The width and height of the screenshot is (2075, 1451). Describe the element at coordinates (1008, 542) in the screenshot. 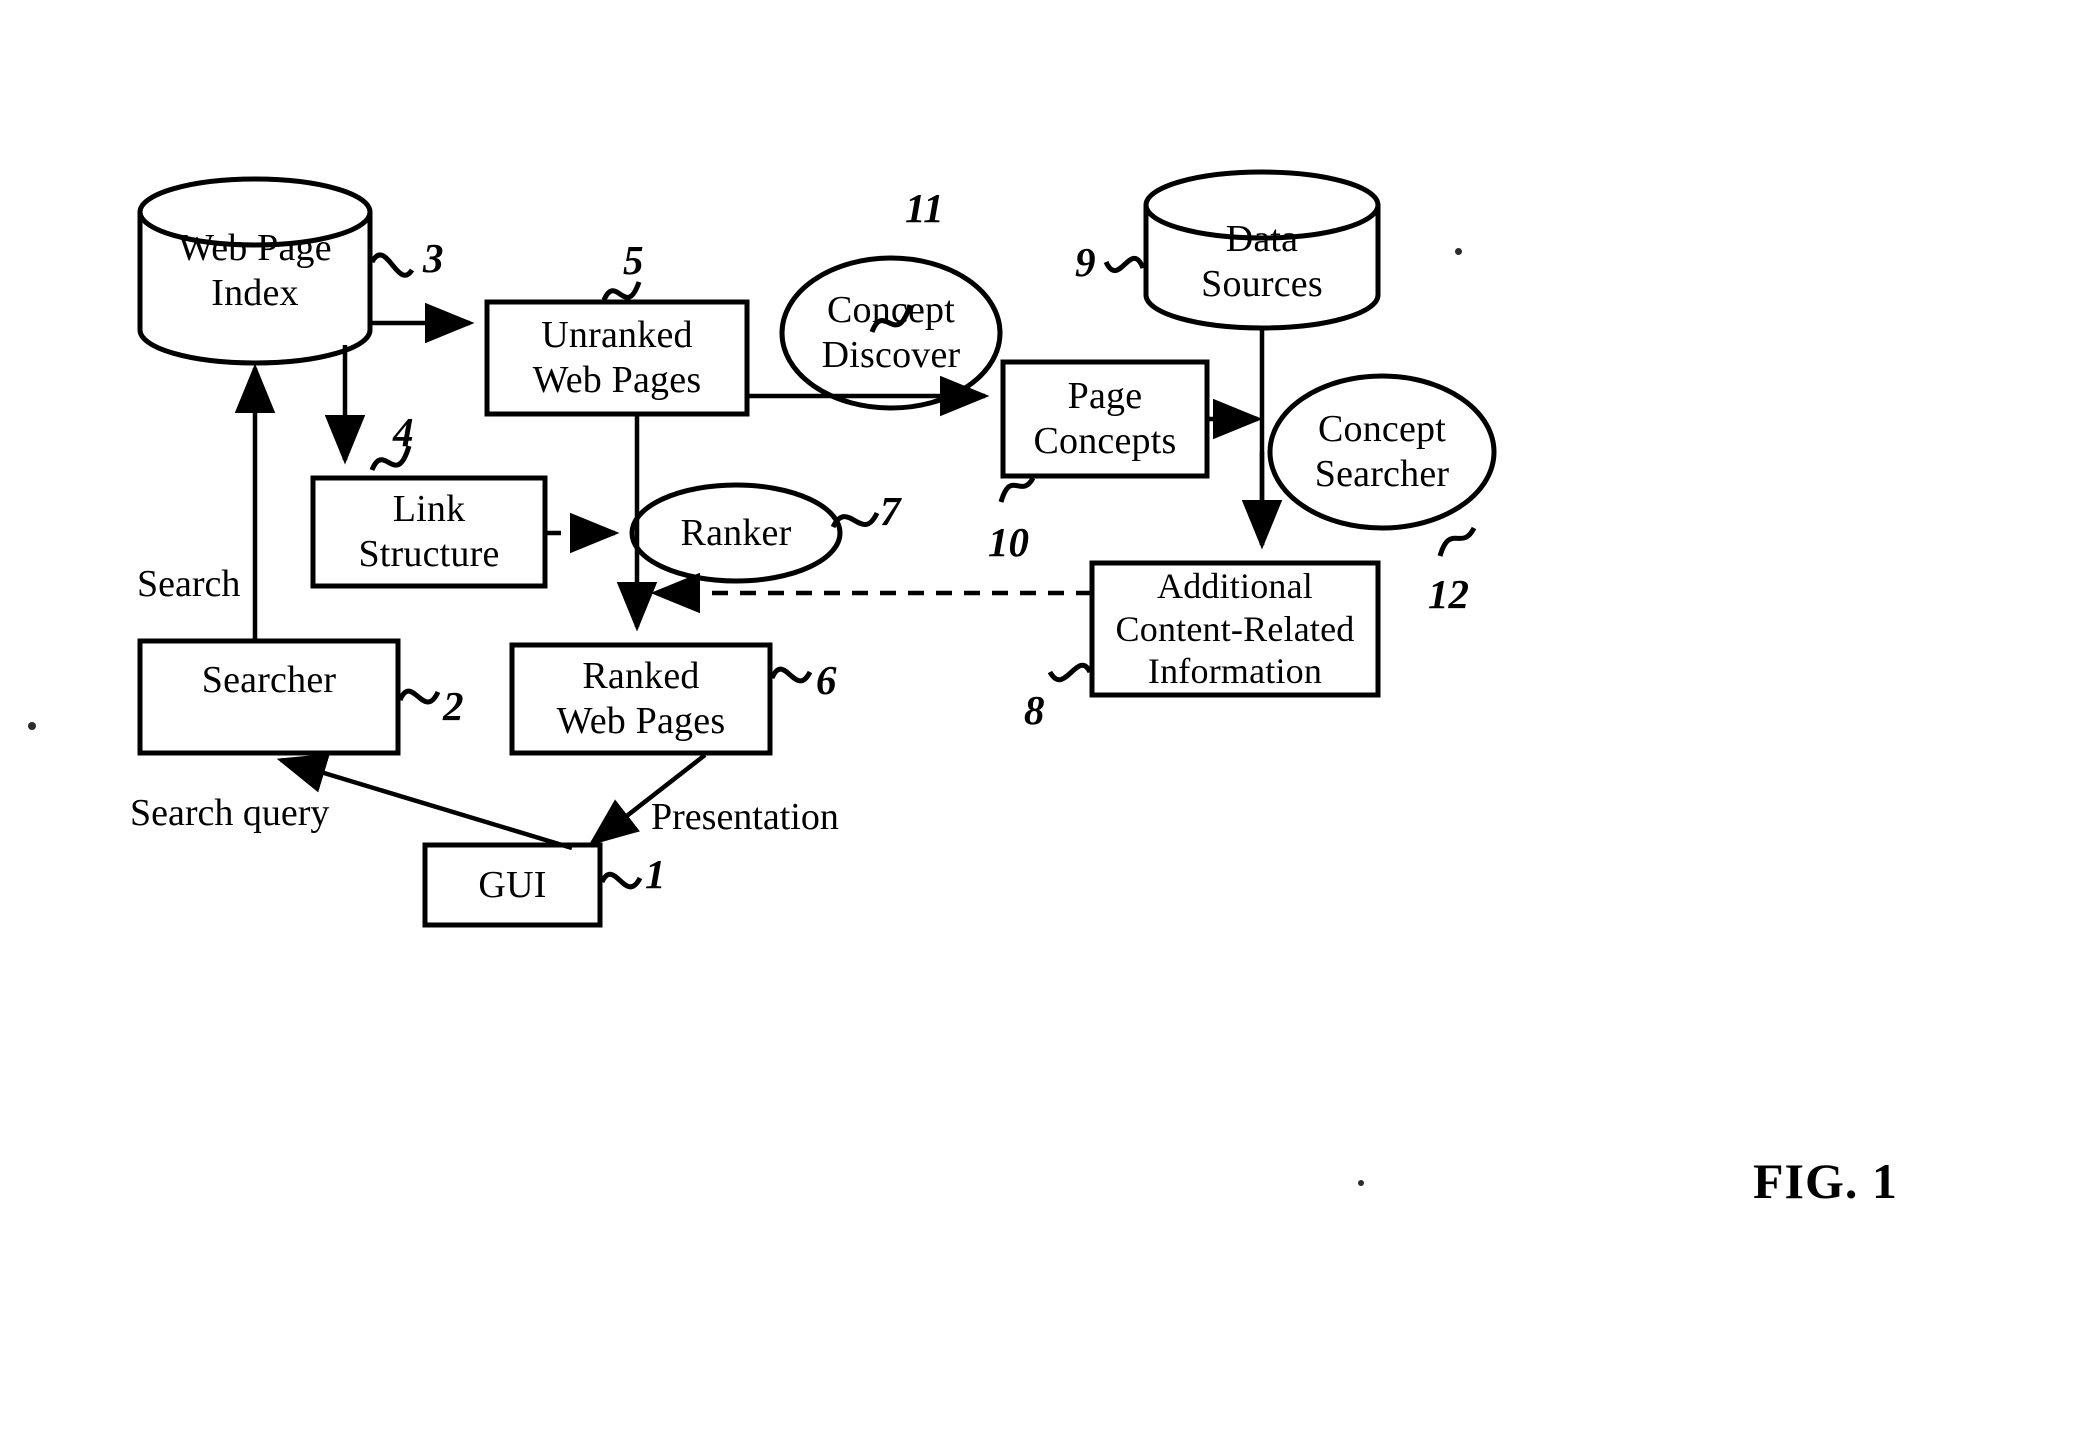

I see `reference-number-10: 10` at that location.